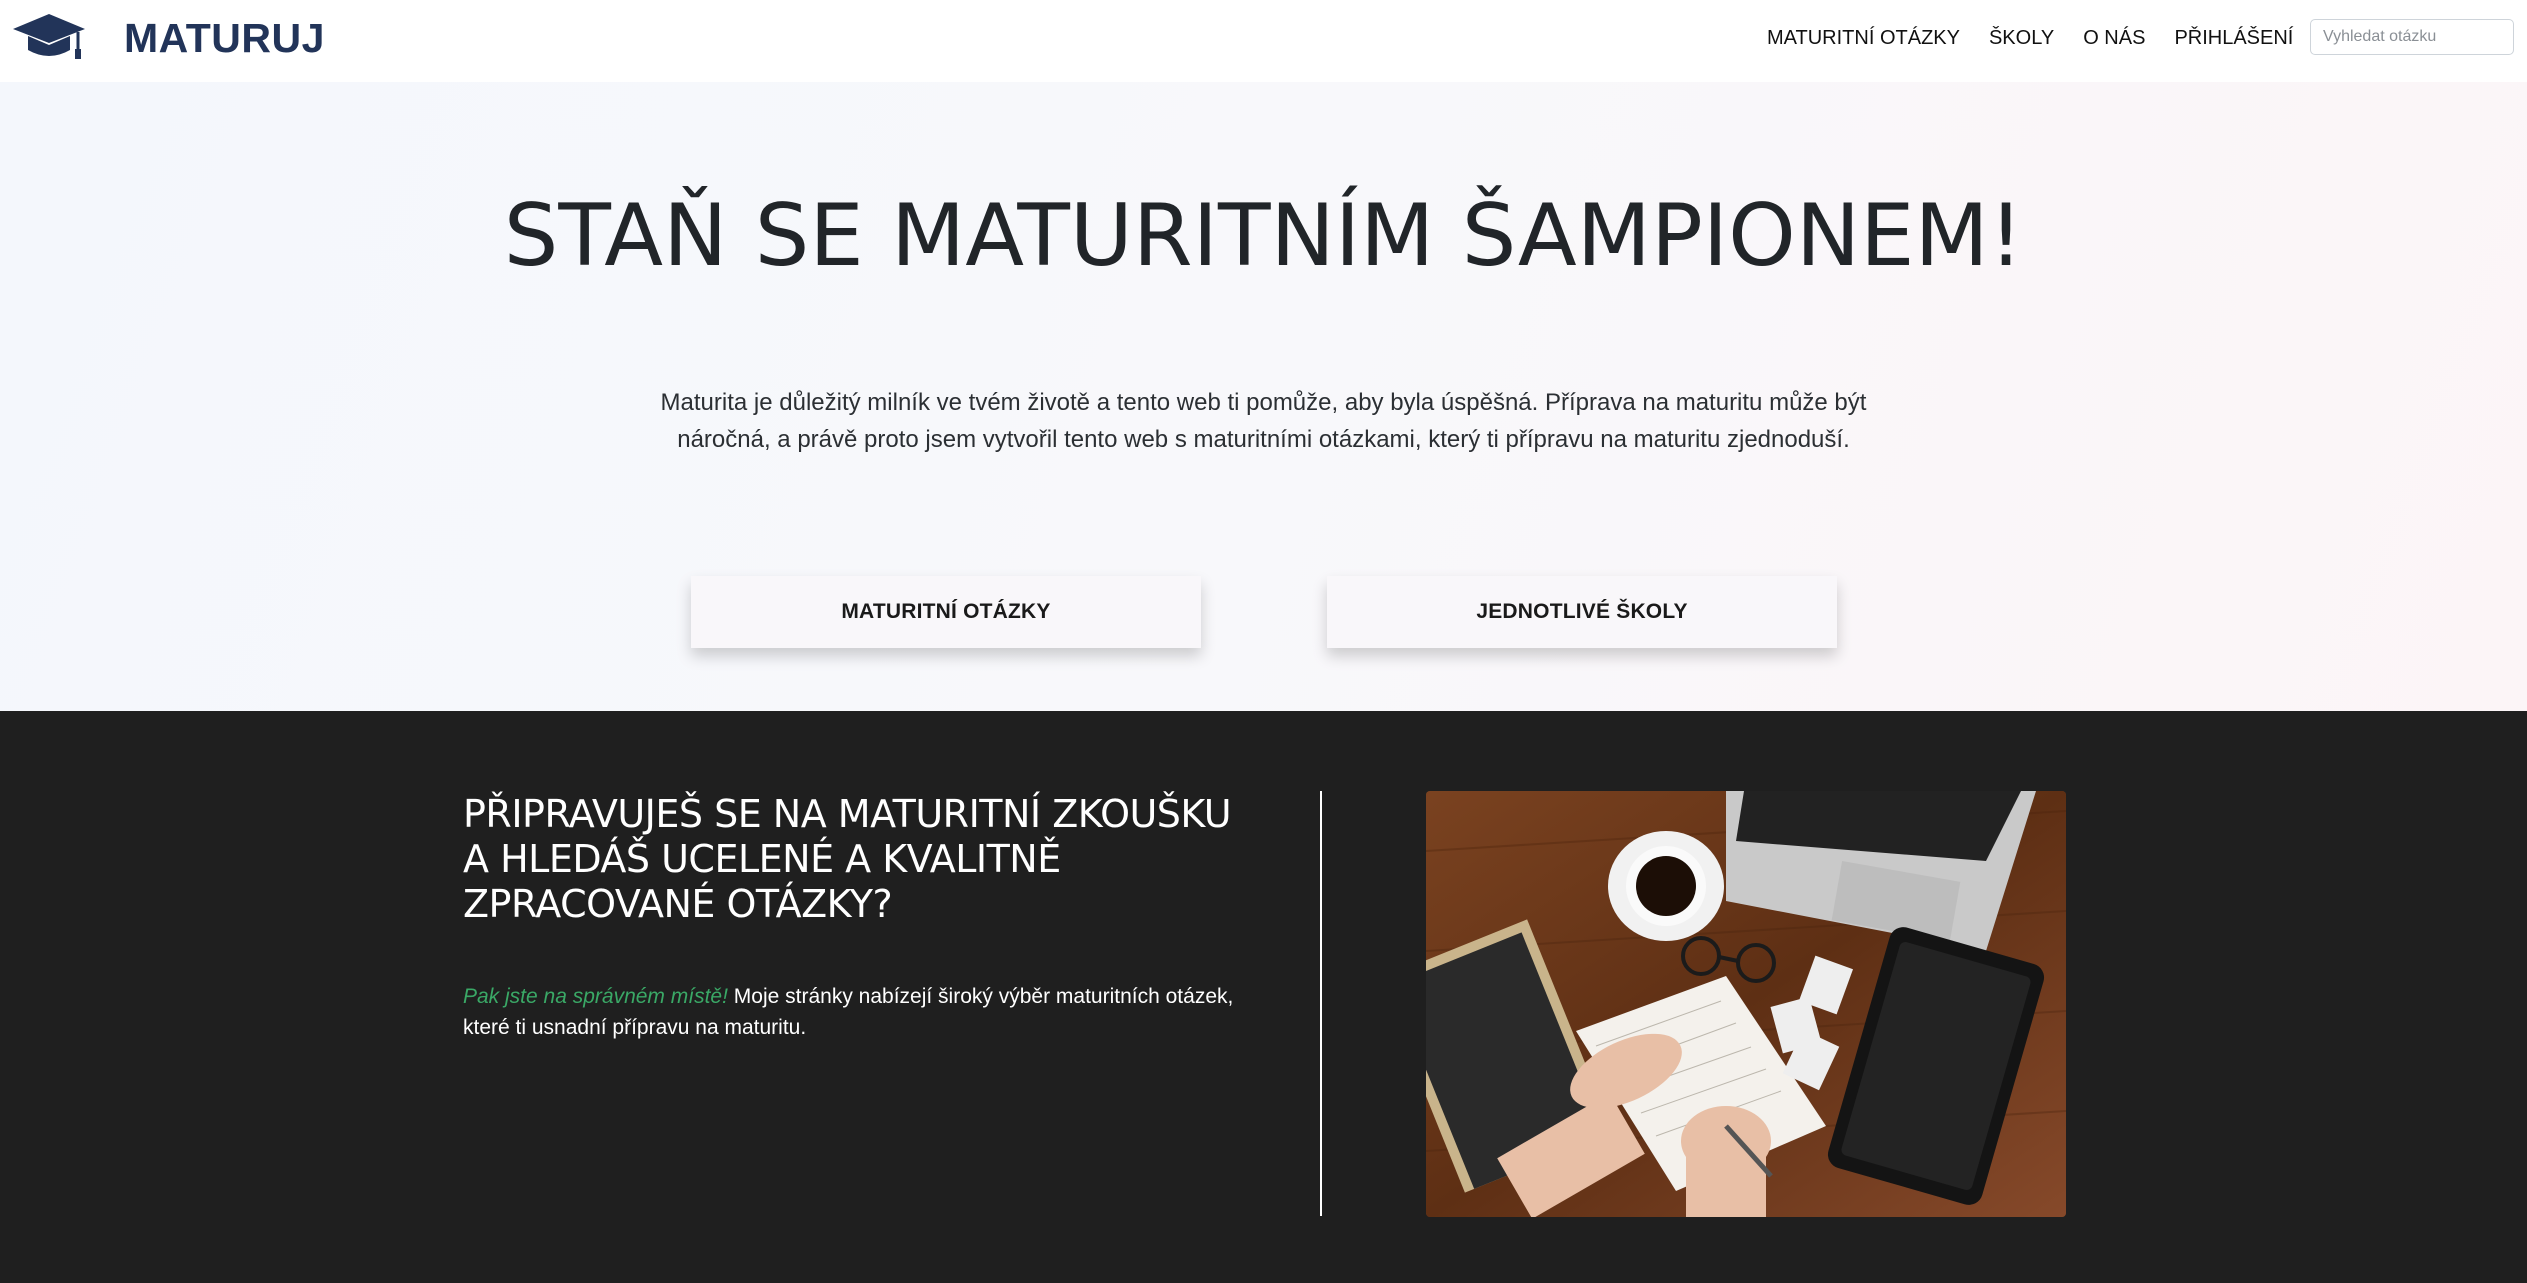 The image size is (2527, 1283). Describe the element at coordinates (1321, 1003) in the screenshot. I see `vertical-divider` at that location.